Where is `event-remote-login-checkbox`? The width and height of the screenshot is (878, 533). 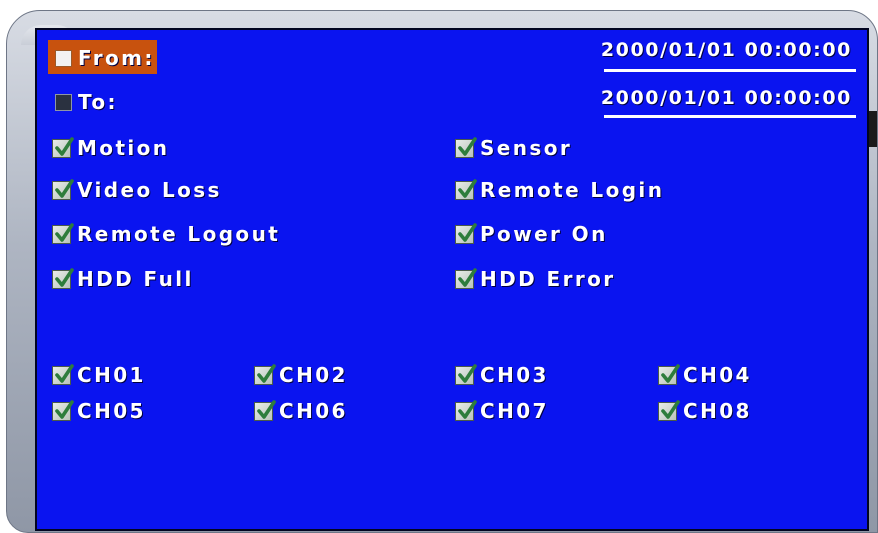 event-remote-login-checkbox is located at coordinates (466, 189).